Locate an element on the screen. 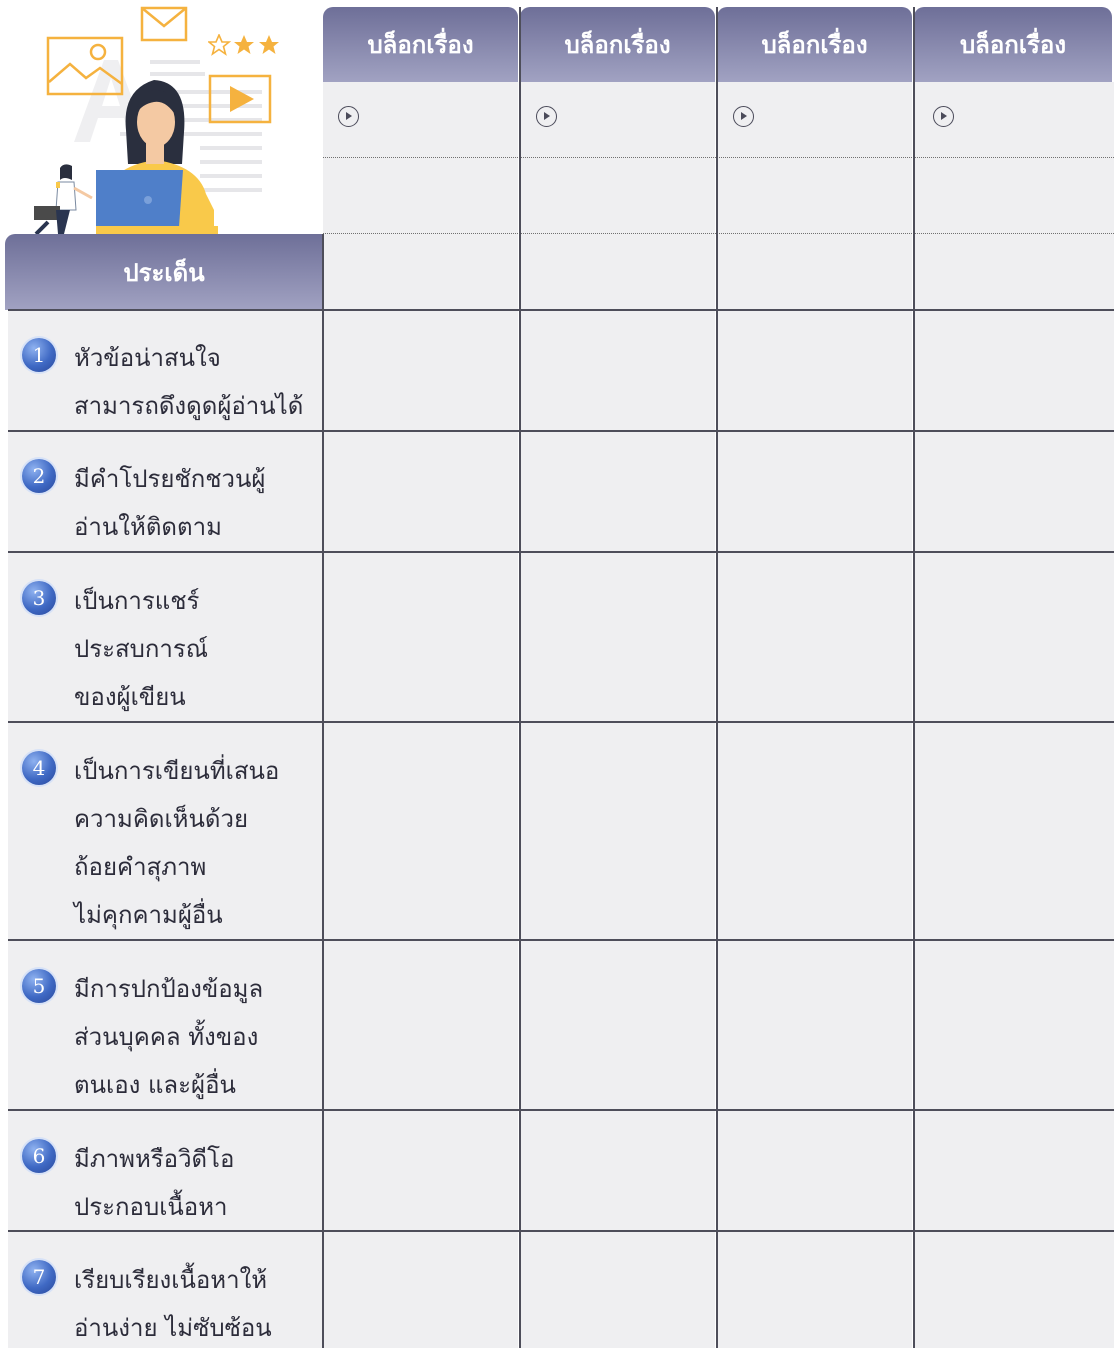  topic-header: ประเด็น is located at coordinates (164, 272).